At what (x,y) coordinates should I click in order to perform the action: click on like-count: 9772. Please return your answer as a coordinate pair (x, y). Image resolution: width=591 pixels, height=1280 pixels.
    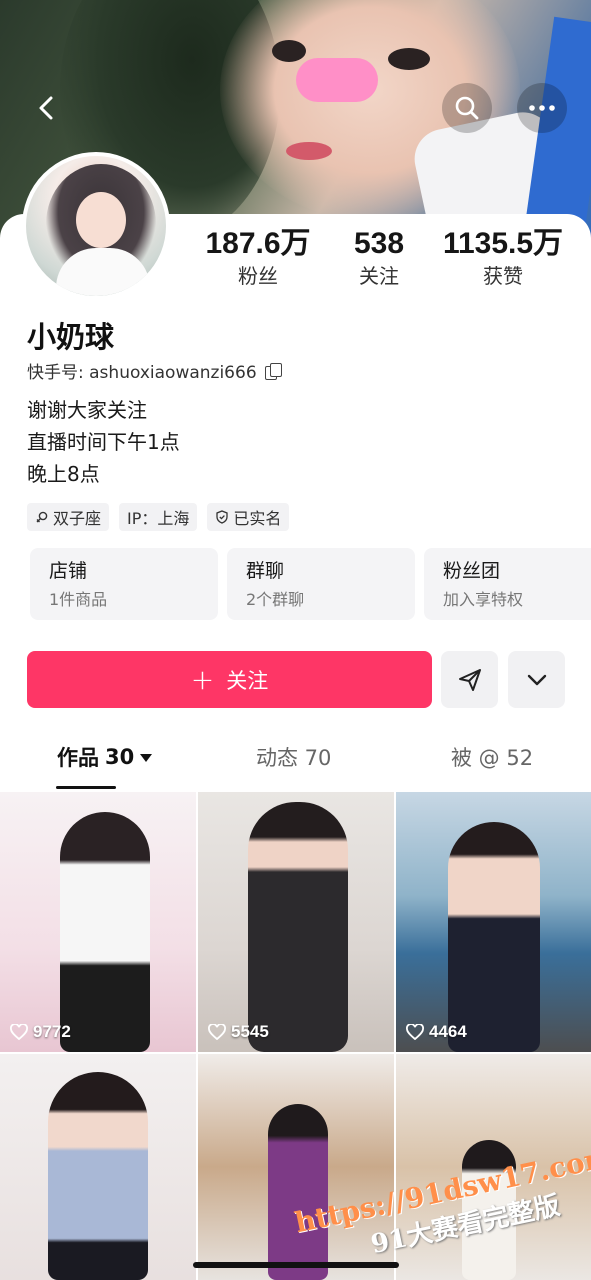
    Looking at the image, I should click on (40, 1032).